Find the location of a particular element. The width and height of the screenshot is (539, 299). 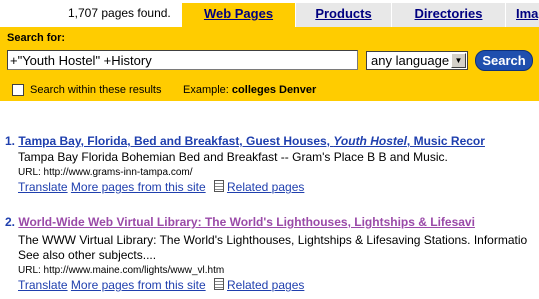

tab-products: Products is located at coordinates (343, 15).